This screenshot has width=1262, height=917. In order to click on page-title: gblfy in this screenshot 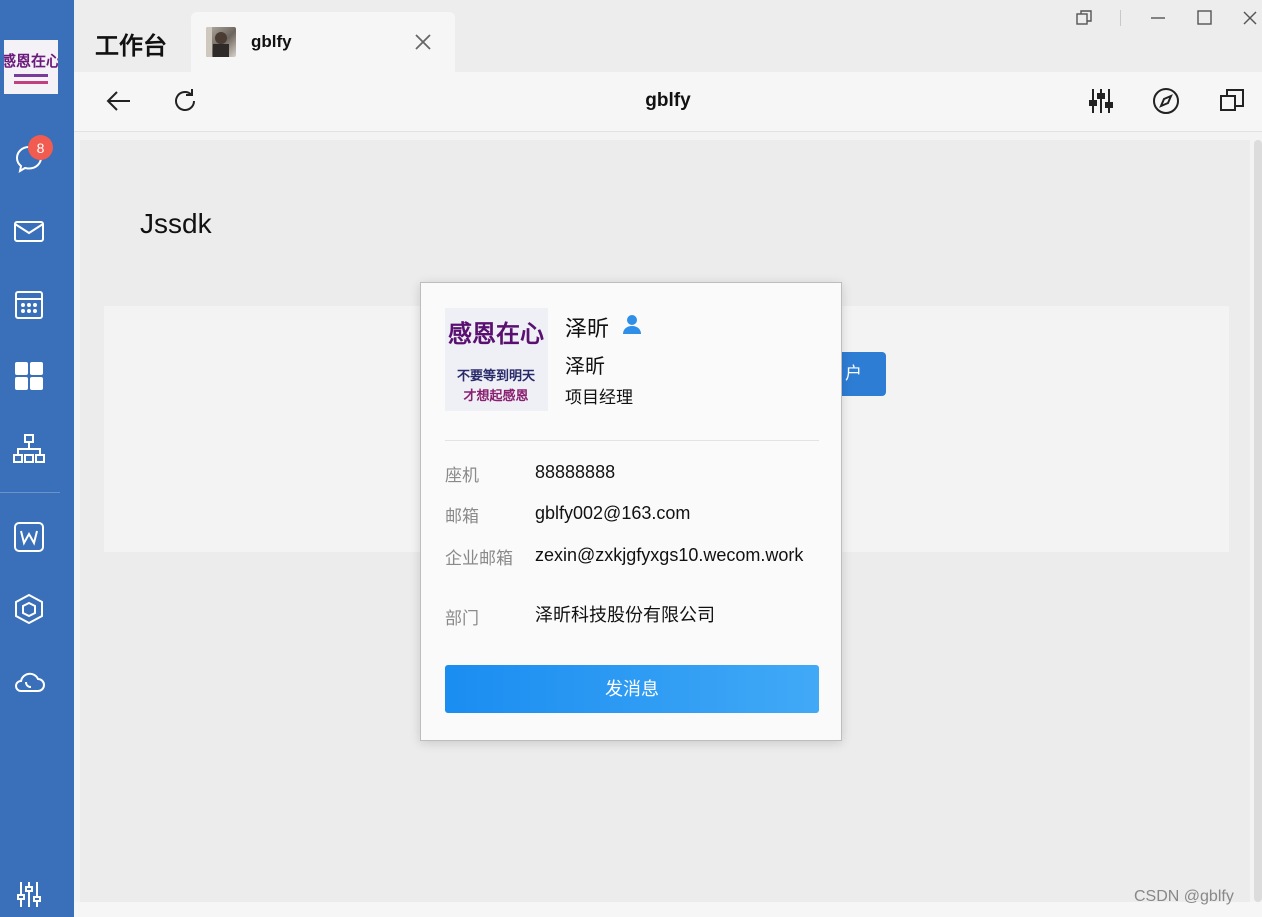, I will do `click(668, 100)`.